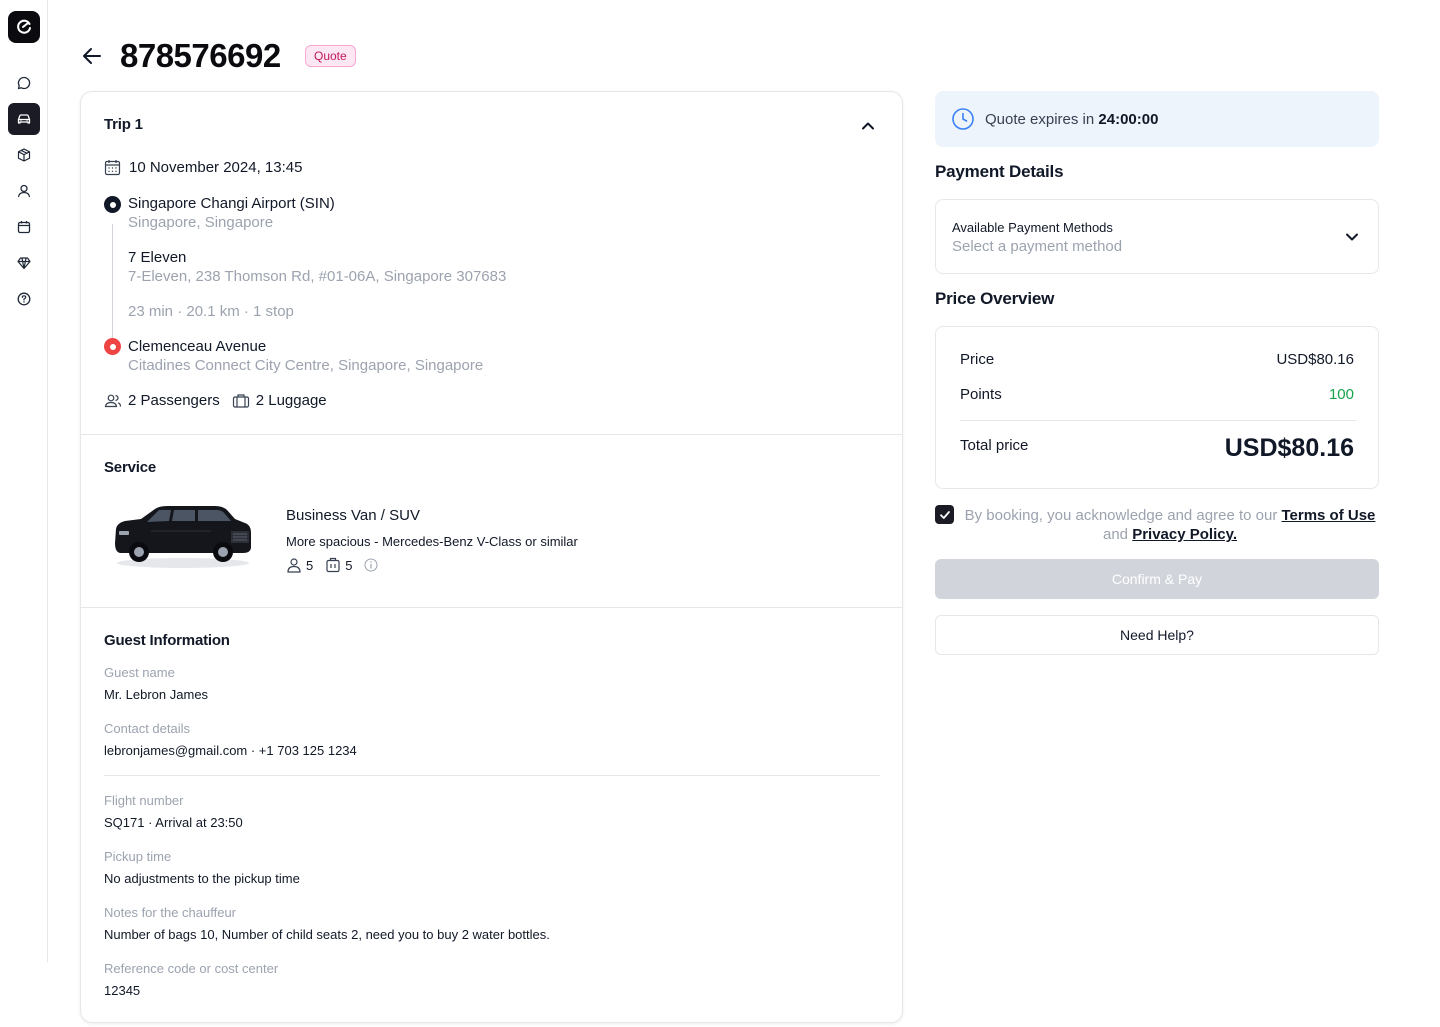 The height and width of the screenshot is (1027, 1440). Describe the element at coordinates (123, 124) in the screenshot. I see `trip-title: Trip 1` at that location.